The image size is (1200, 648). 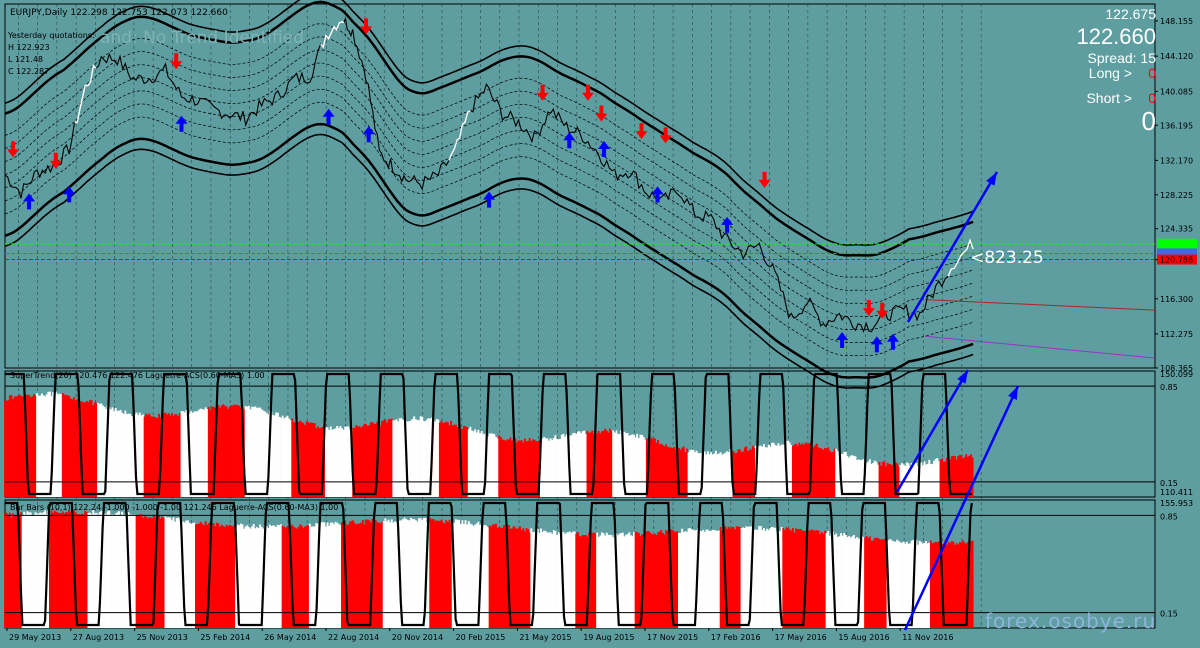 I want to click on main-y-tick-label: 128.225, so click(x=1176, y=195).